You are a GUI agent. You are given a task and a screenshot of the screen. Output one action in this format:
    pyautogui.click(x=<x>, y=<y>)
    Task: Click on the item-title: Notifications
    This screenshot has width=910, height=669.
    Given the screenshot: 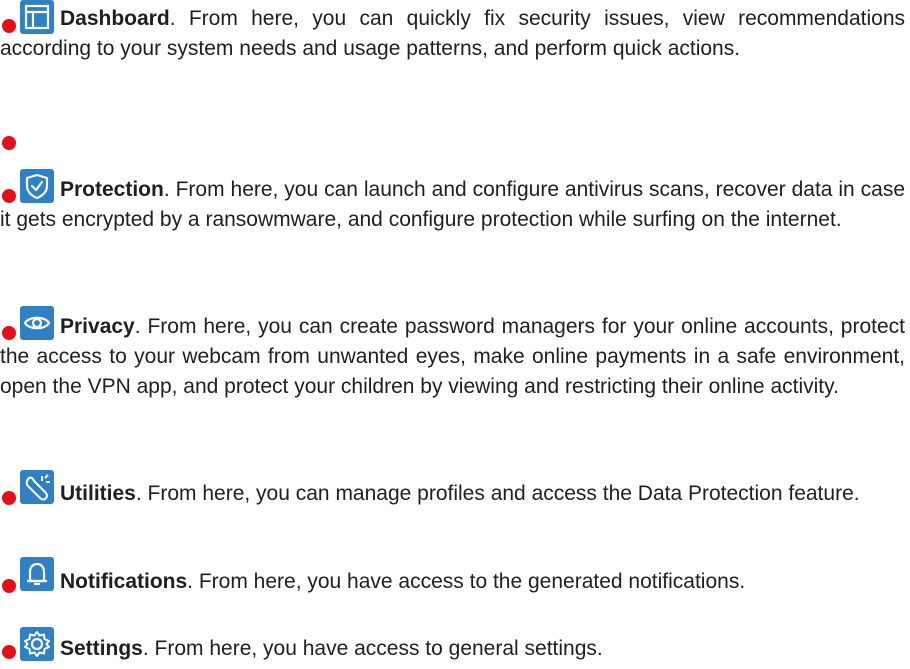 What is the action you would take?
    pyautogui.click(x=124, y=581)
    